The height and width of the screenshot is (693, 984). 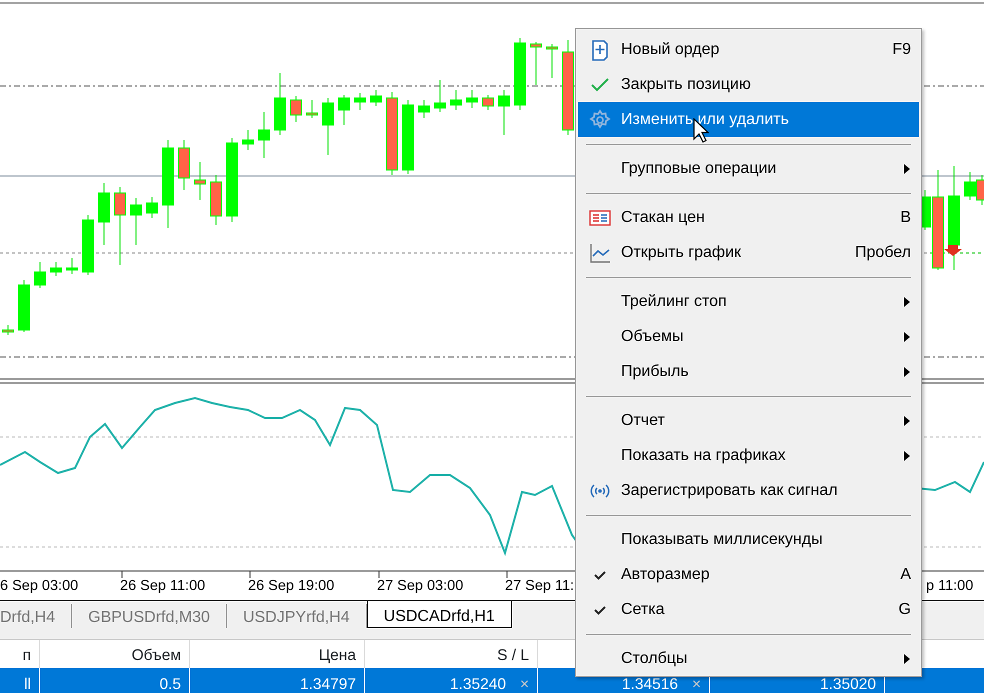 What do you see at coordinates (748, 336) in the screenshot?
I see `menu-item: Объемы` at bounding box center [748, 336].